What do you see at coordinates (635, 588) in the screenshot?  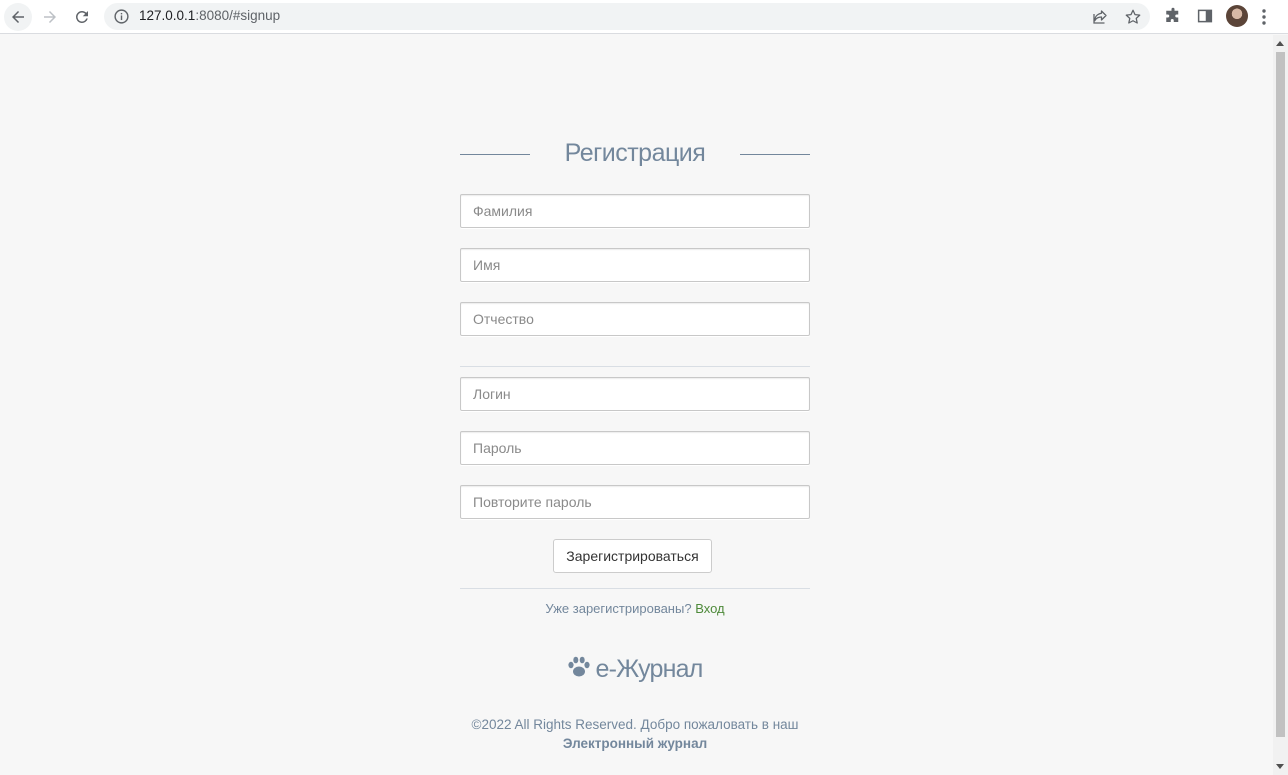 I see `footer-divider` at bounding box center [635, 588].